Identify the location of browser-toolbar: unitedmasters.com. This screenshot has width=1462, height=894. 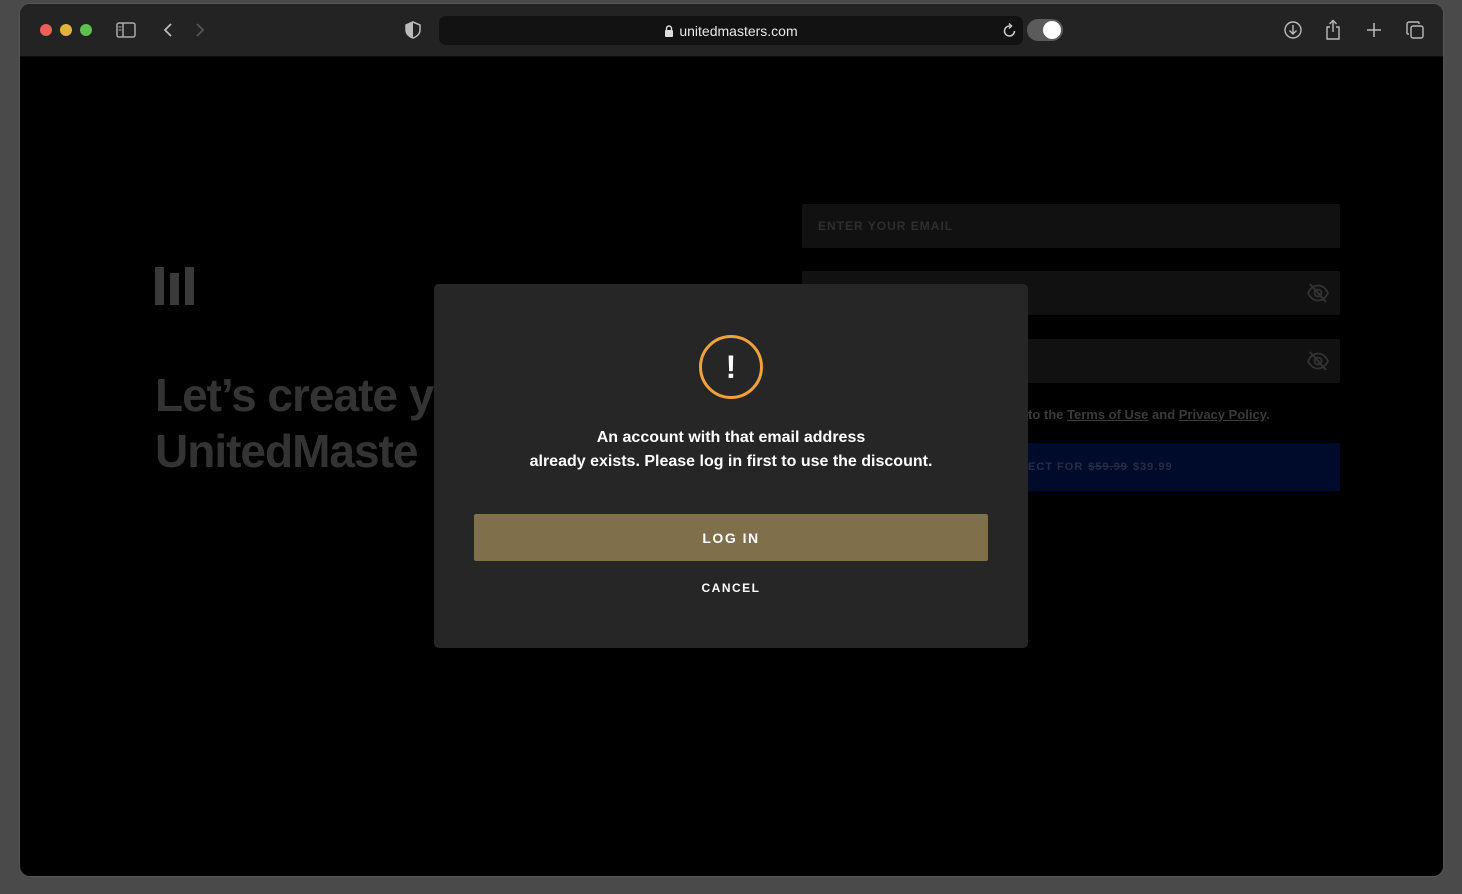
(731, 30).